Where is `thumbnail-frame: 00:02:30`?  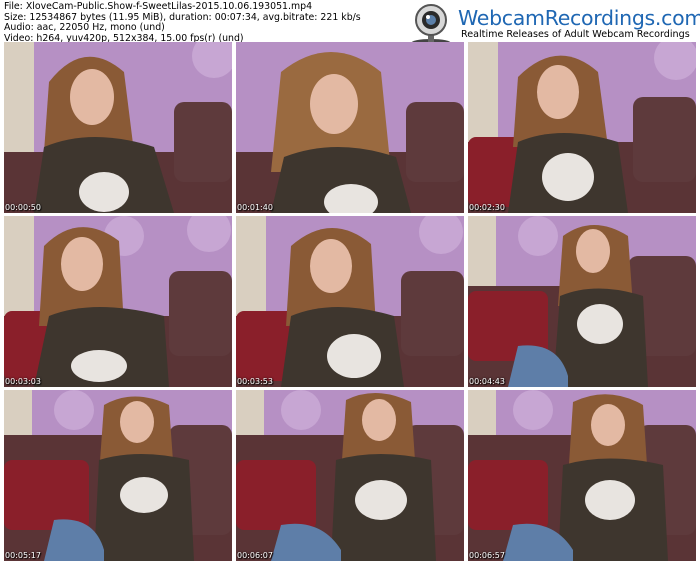 thumbnail-frame: 00:02:30 is located at coordinates (582, 127).